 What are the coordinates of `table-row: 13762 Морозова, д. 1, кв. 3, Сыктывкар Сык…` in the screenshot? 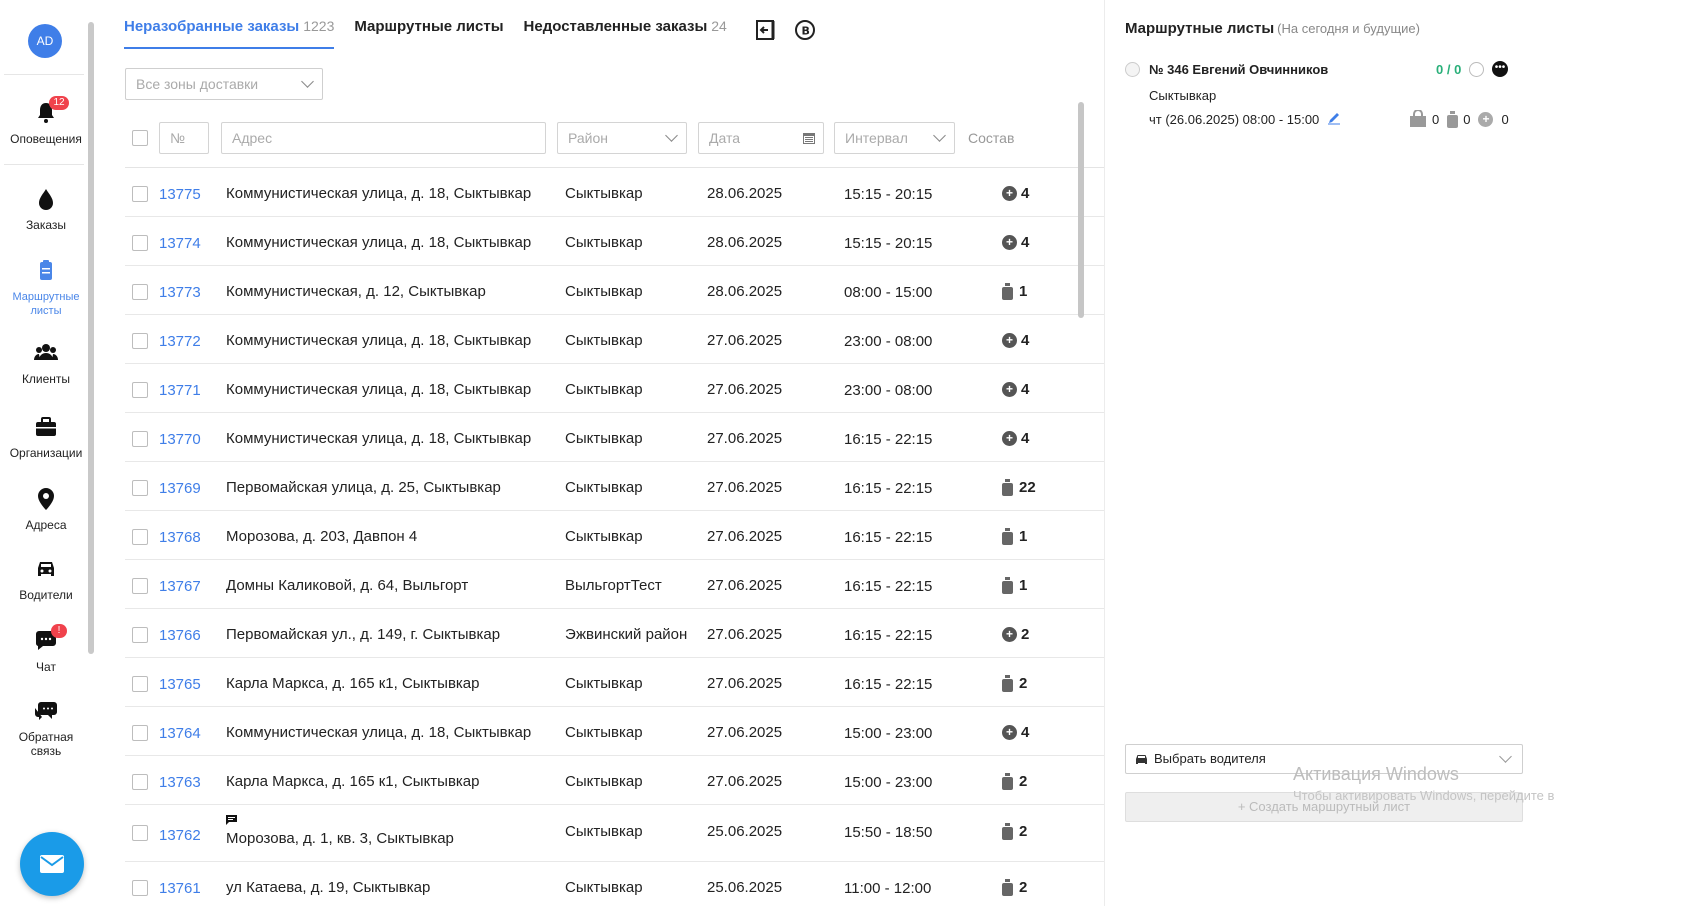 It's located at (638, 833).